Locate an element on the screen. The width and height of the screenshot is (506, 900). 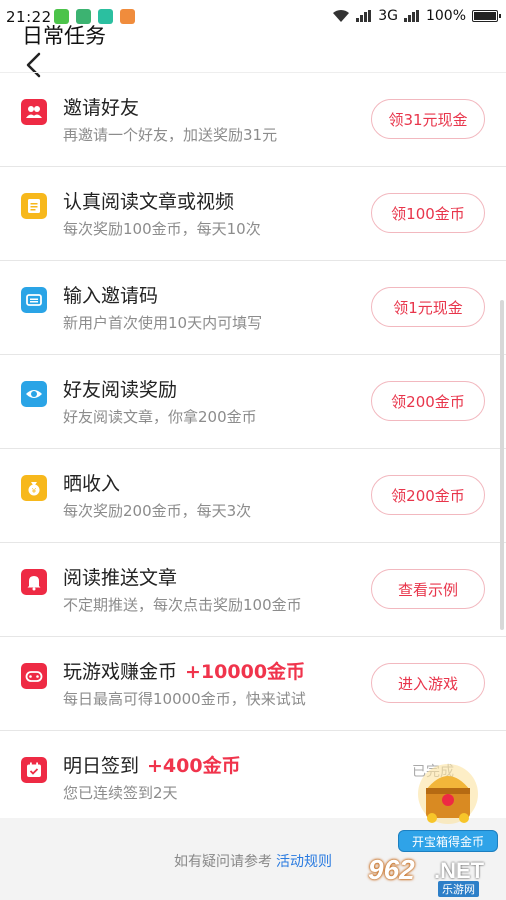
watermark-sub: 乐游网 is located at coordinates (458, 889).